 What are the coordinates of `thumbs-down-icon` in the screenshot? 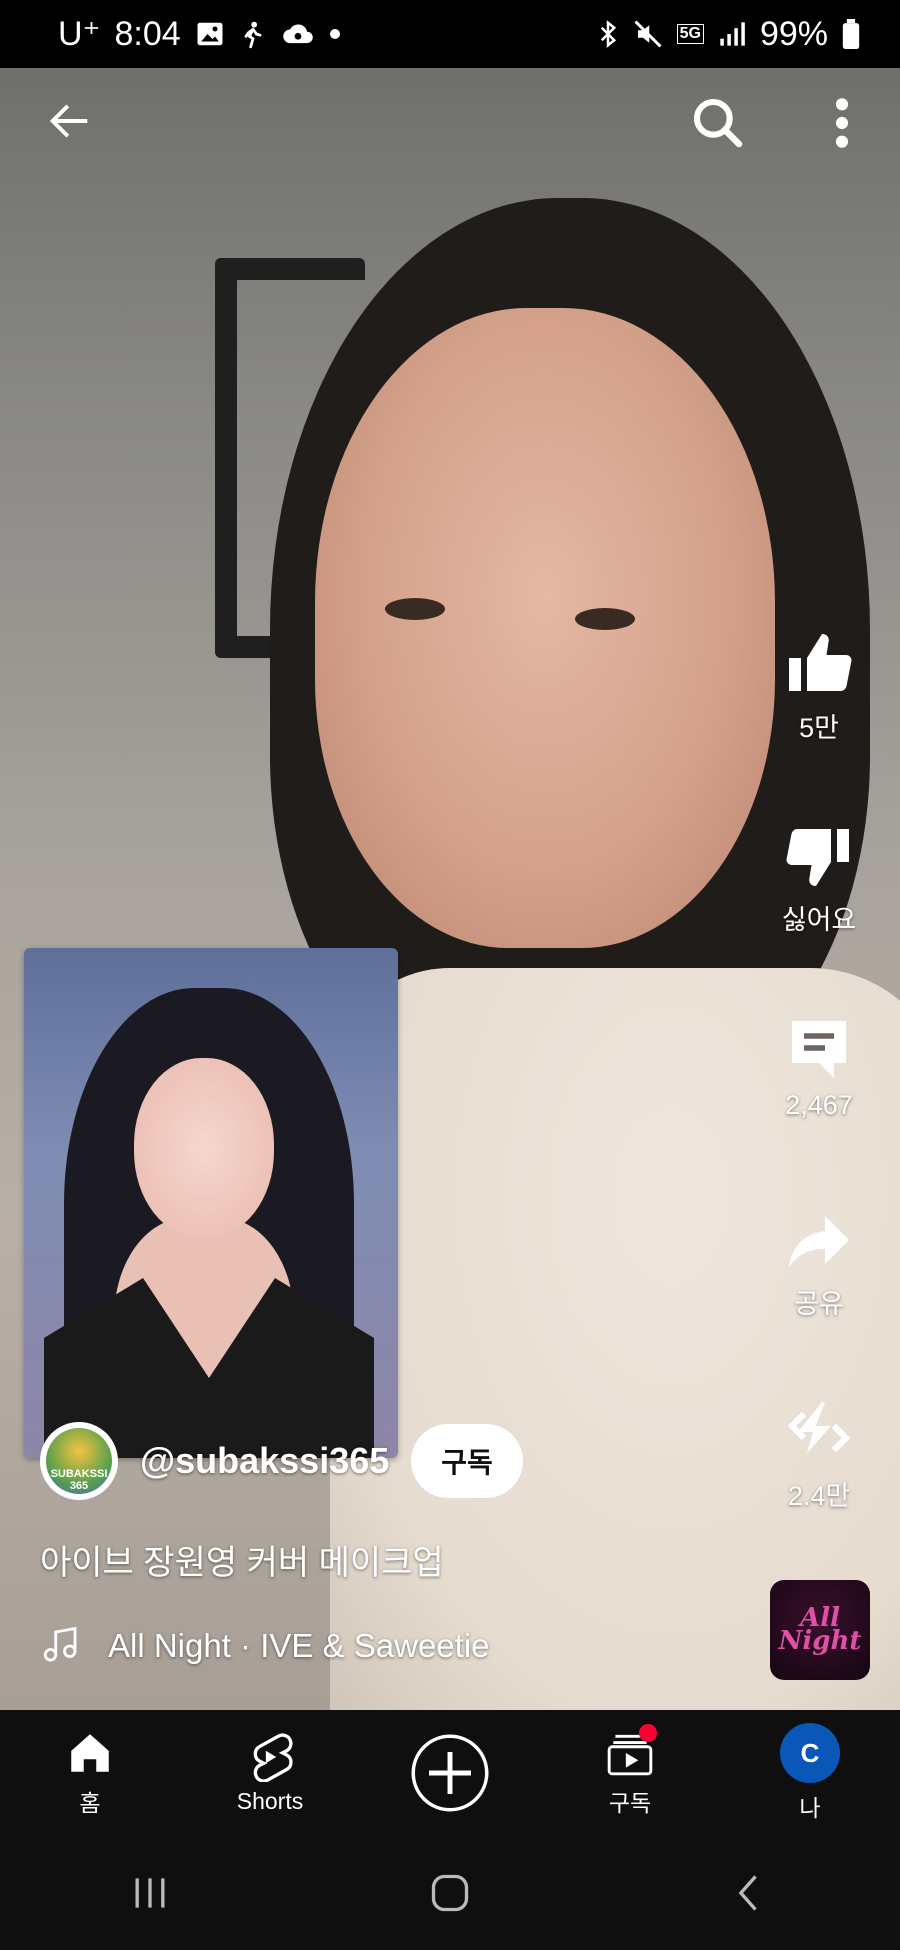 It's located at (817, 857).